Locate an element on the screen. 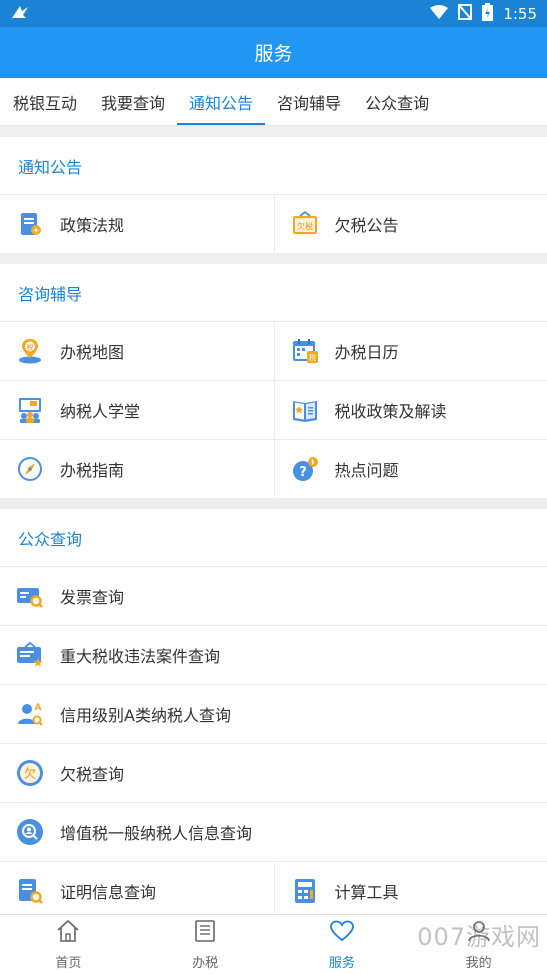 The width and height of the screenshot is (547, 974). policy-book-icon is located at coordinates (305, 410).